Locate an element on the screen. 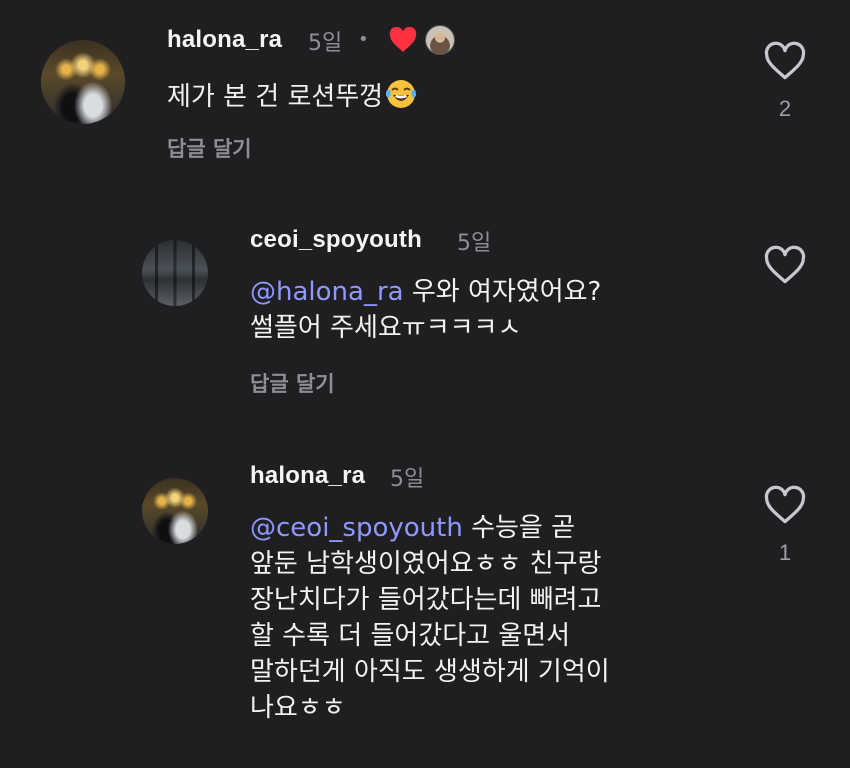  comment-body-line: 말하던게 아직도 생생하게 기억이 is located at coordinates (430, 672).